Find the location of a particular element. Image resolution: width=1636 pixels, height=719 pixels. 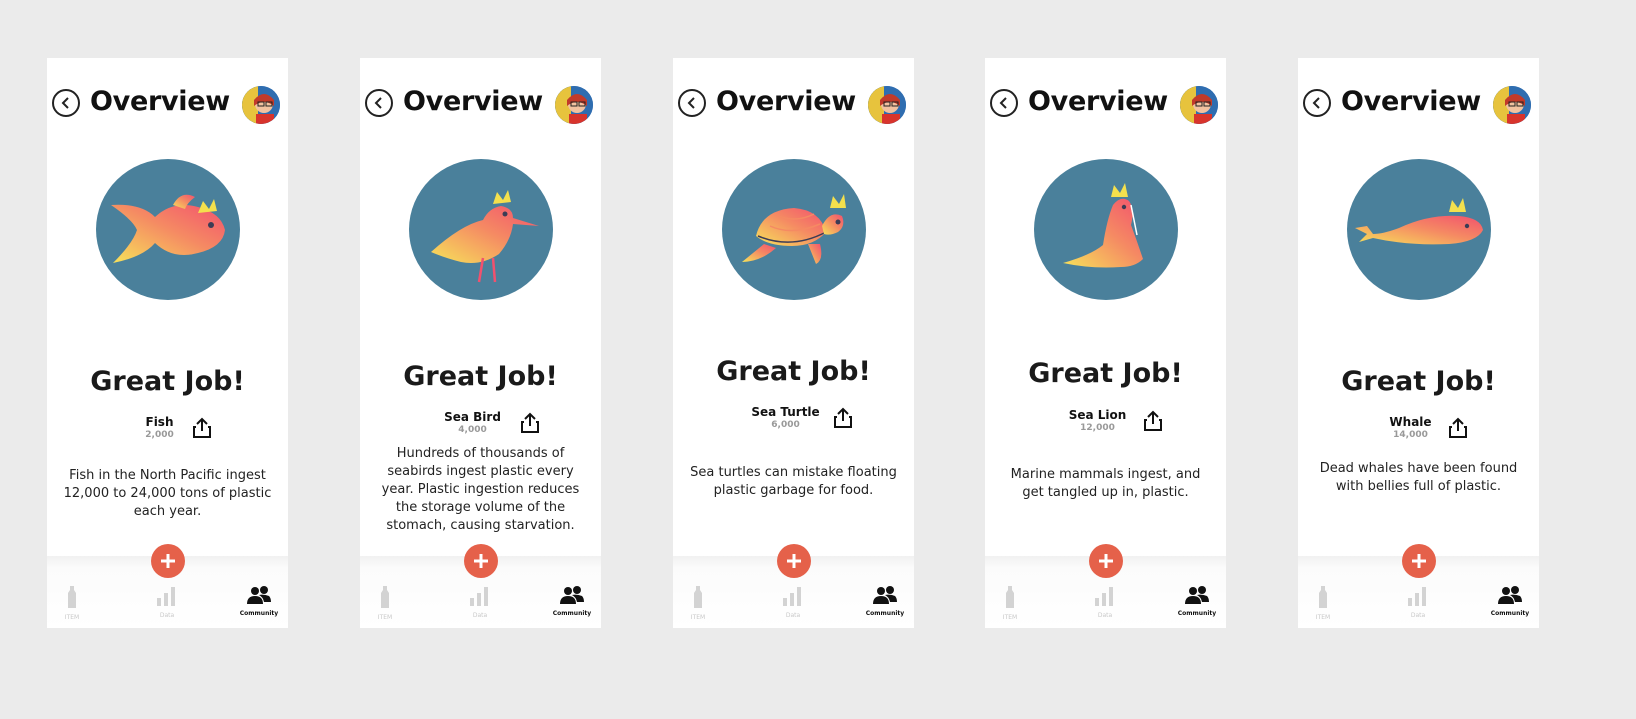

animal-count: 12,000 is located at coordinates (1097, 428).